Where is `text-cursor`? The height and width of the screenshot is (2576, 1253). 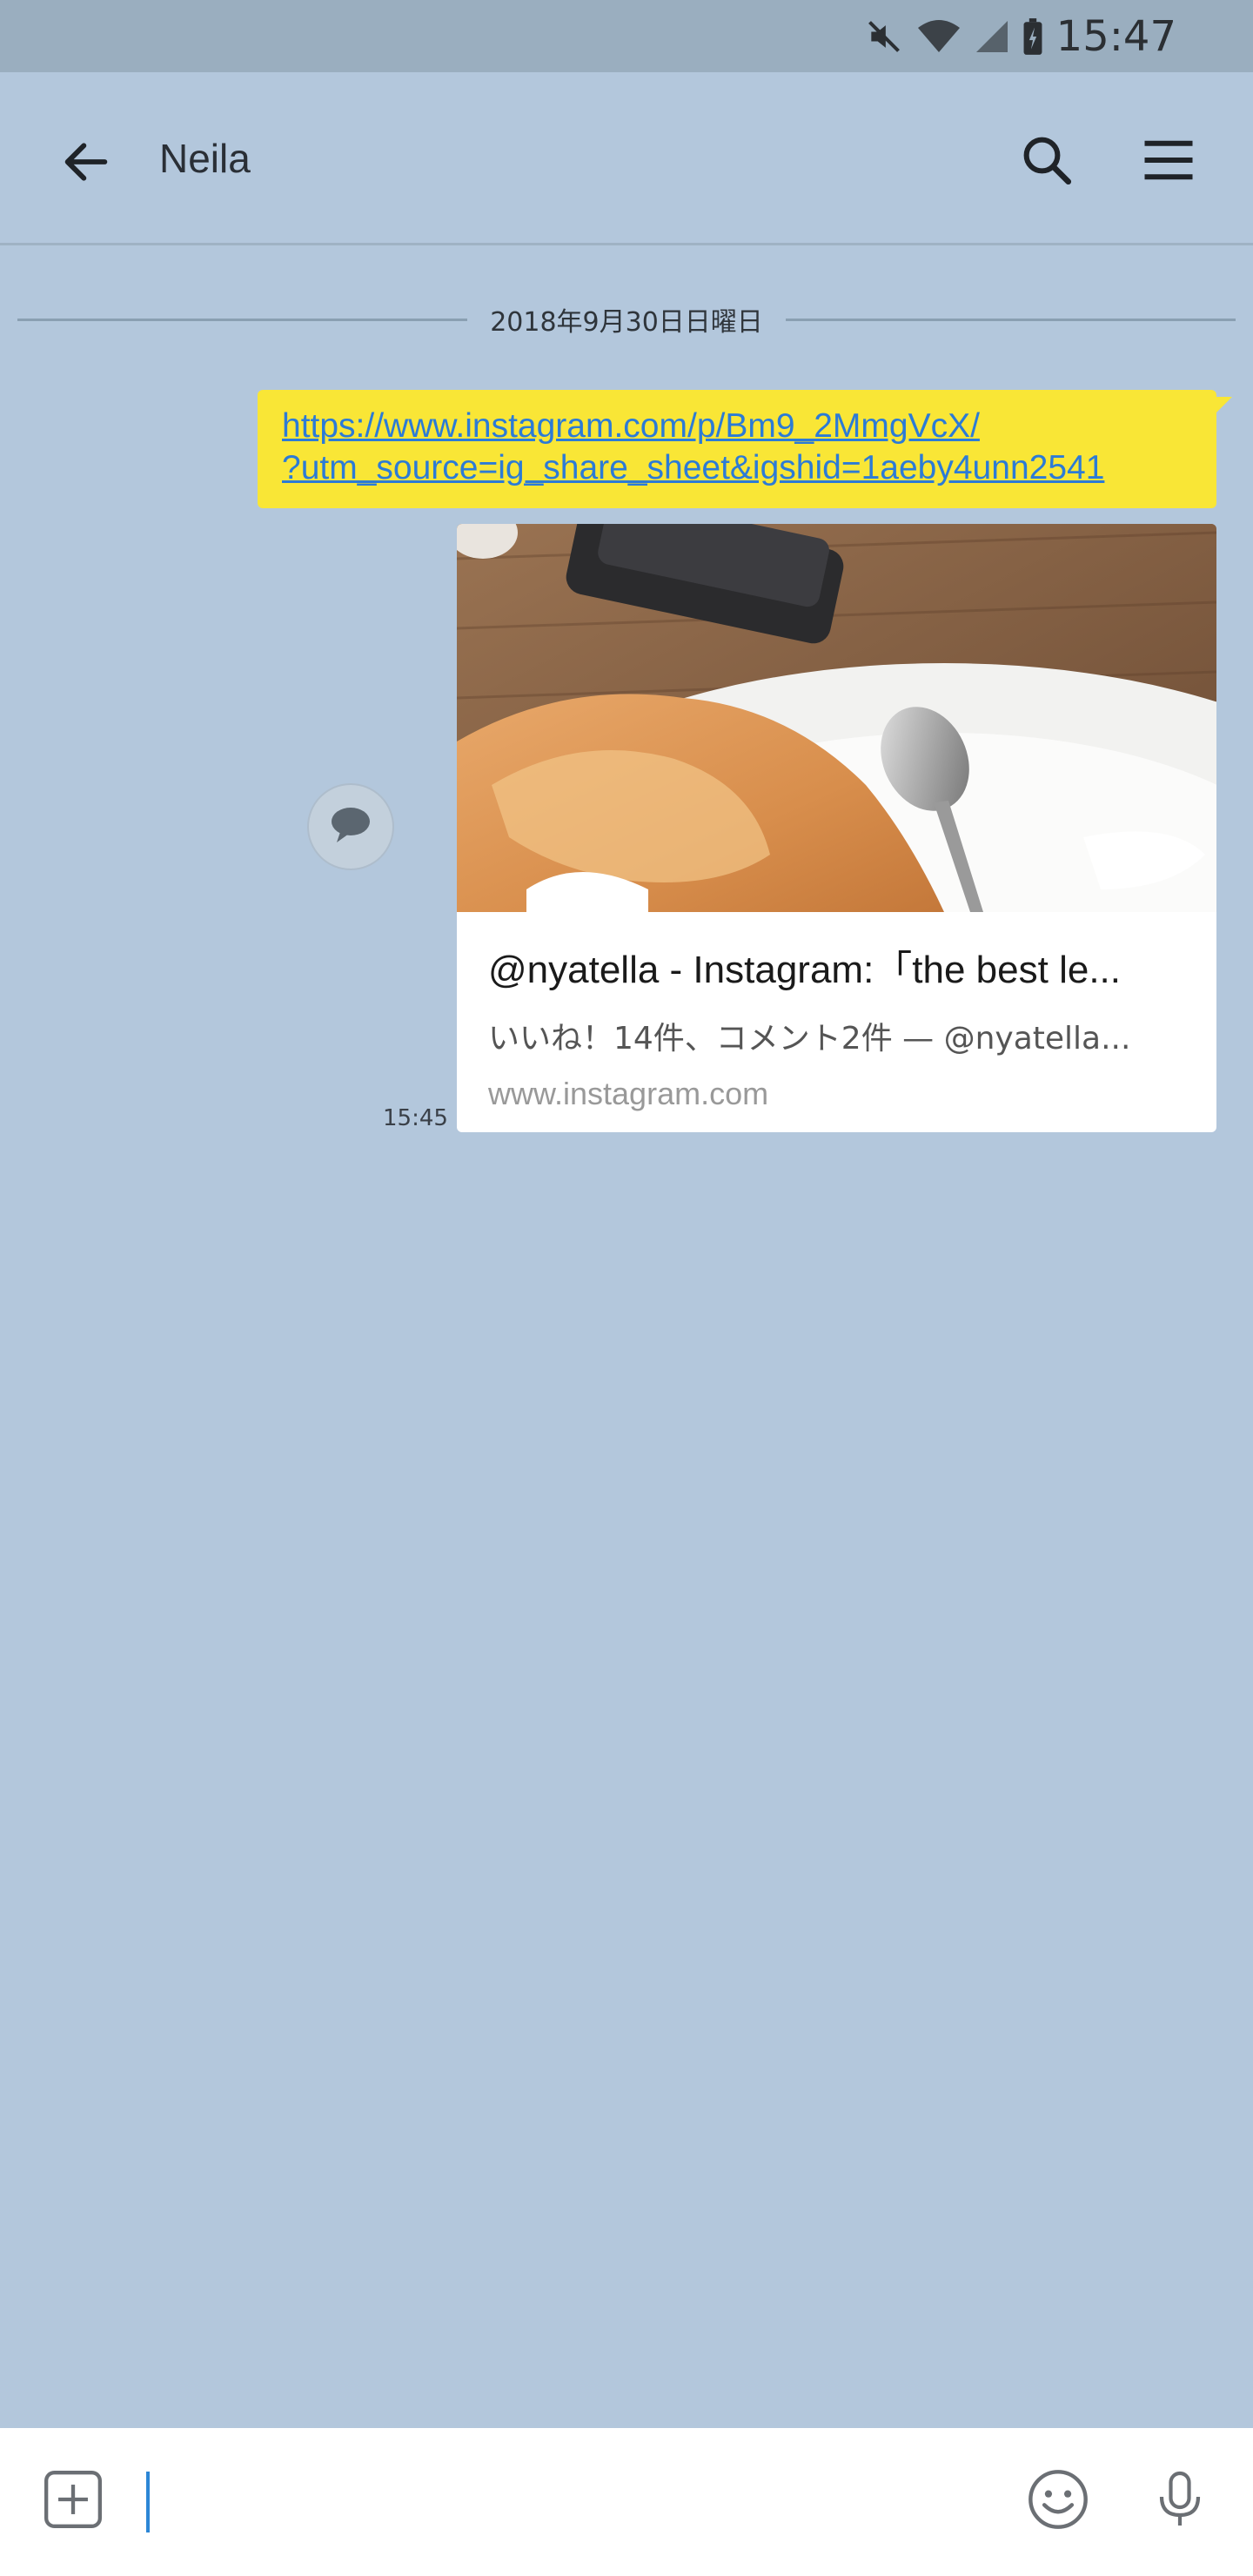 text-cursor is located at coordinates (148, 2502).